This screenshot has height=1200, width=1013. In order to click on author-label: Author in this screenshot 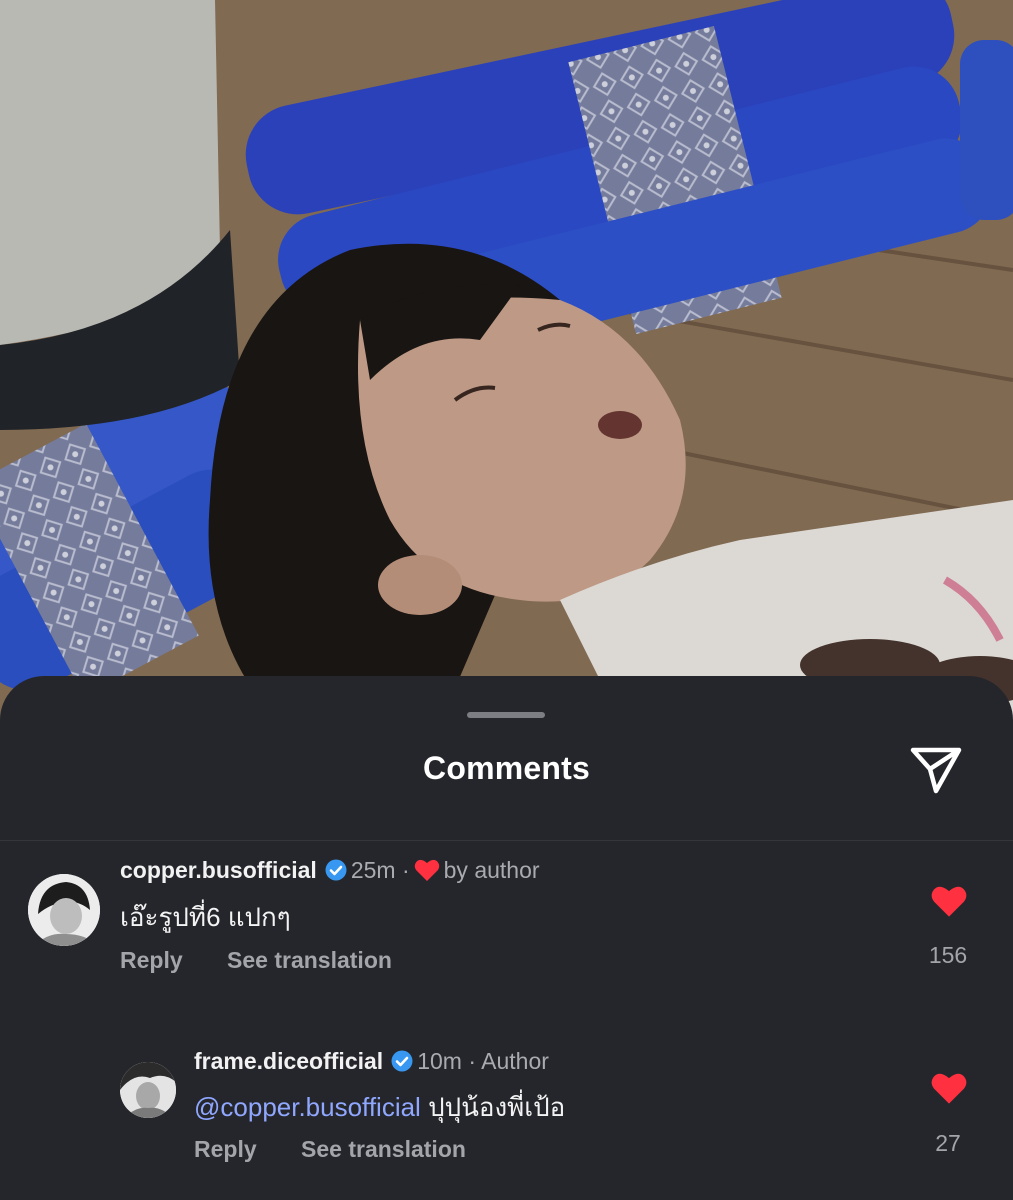, I will do `click(515, 1061)`.